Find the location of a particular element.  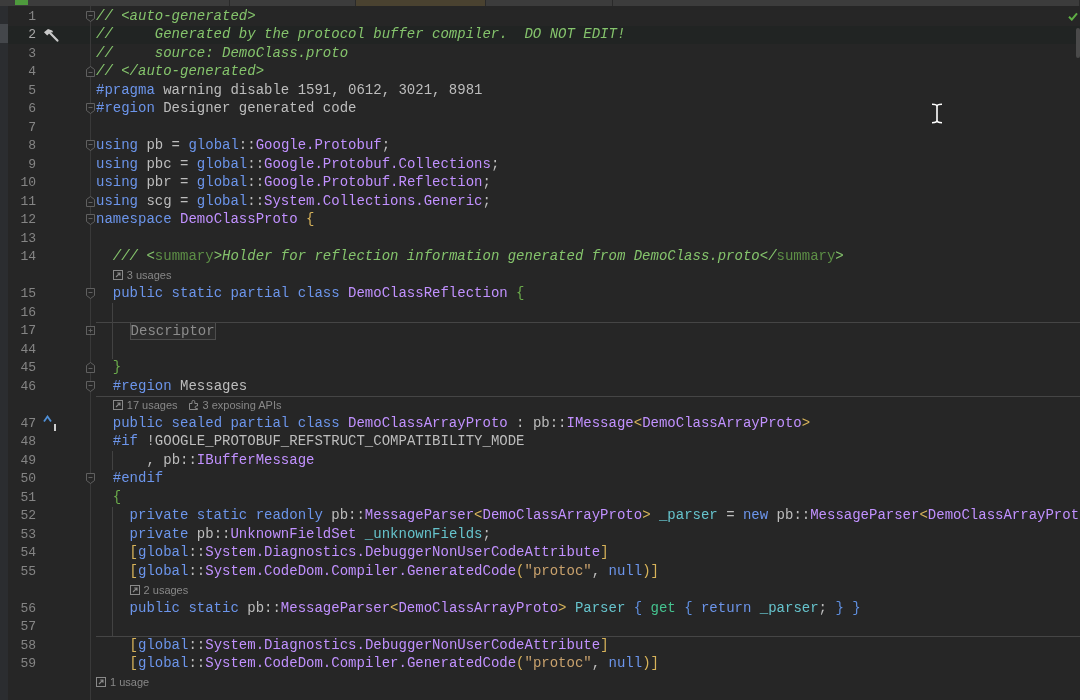

text-cursor-icon is located at coordinates (937, 113).